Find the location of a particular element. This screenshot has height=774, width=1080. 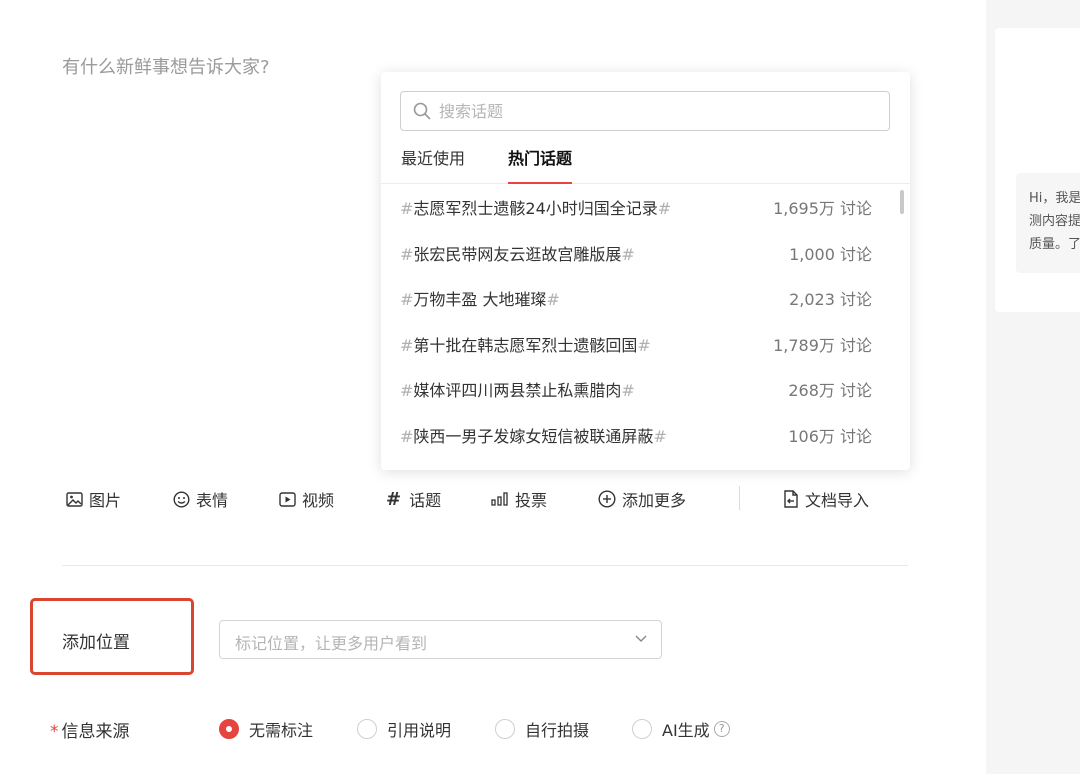

topic-name: #第十批在韩志愿军烈士遗骸回国# is located at coordinates (525, 344).